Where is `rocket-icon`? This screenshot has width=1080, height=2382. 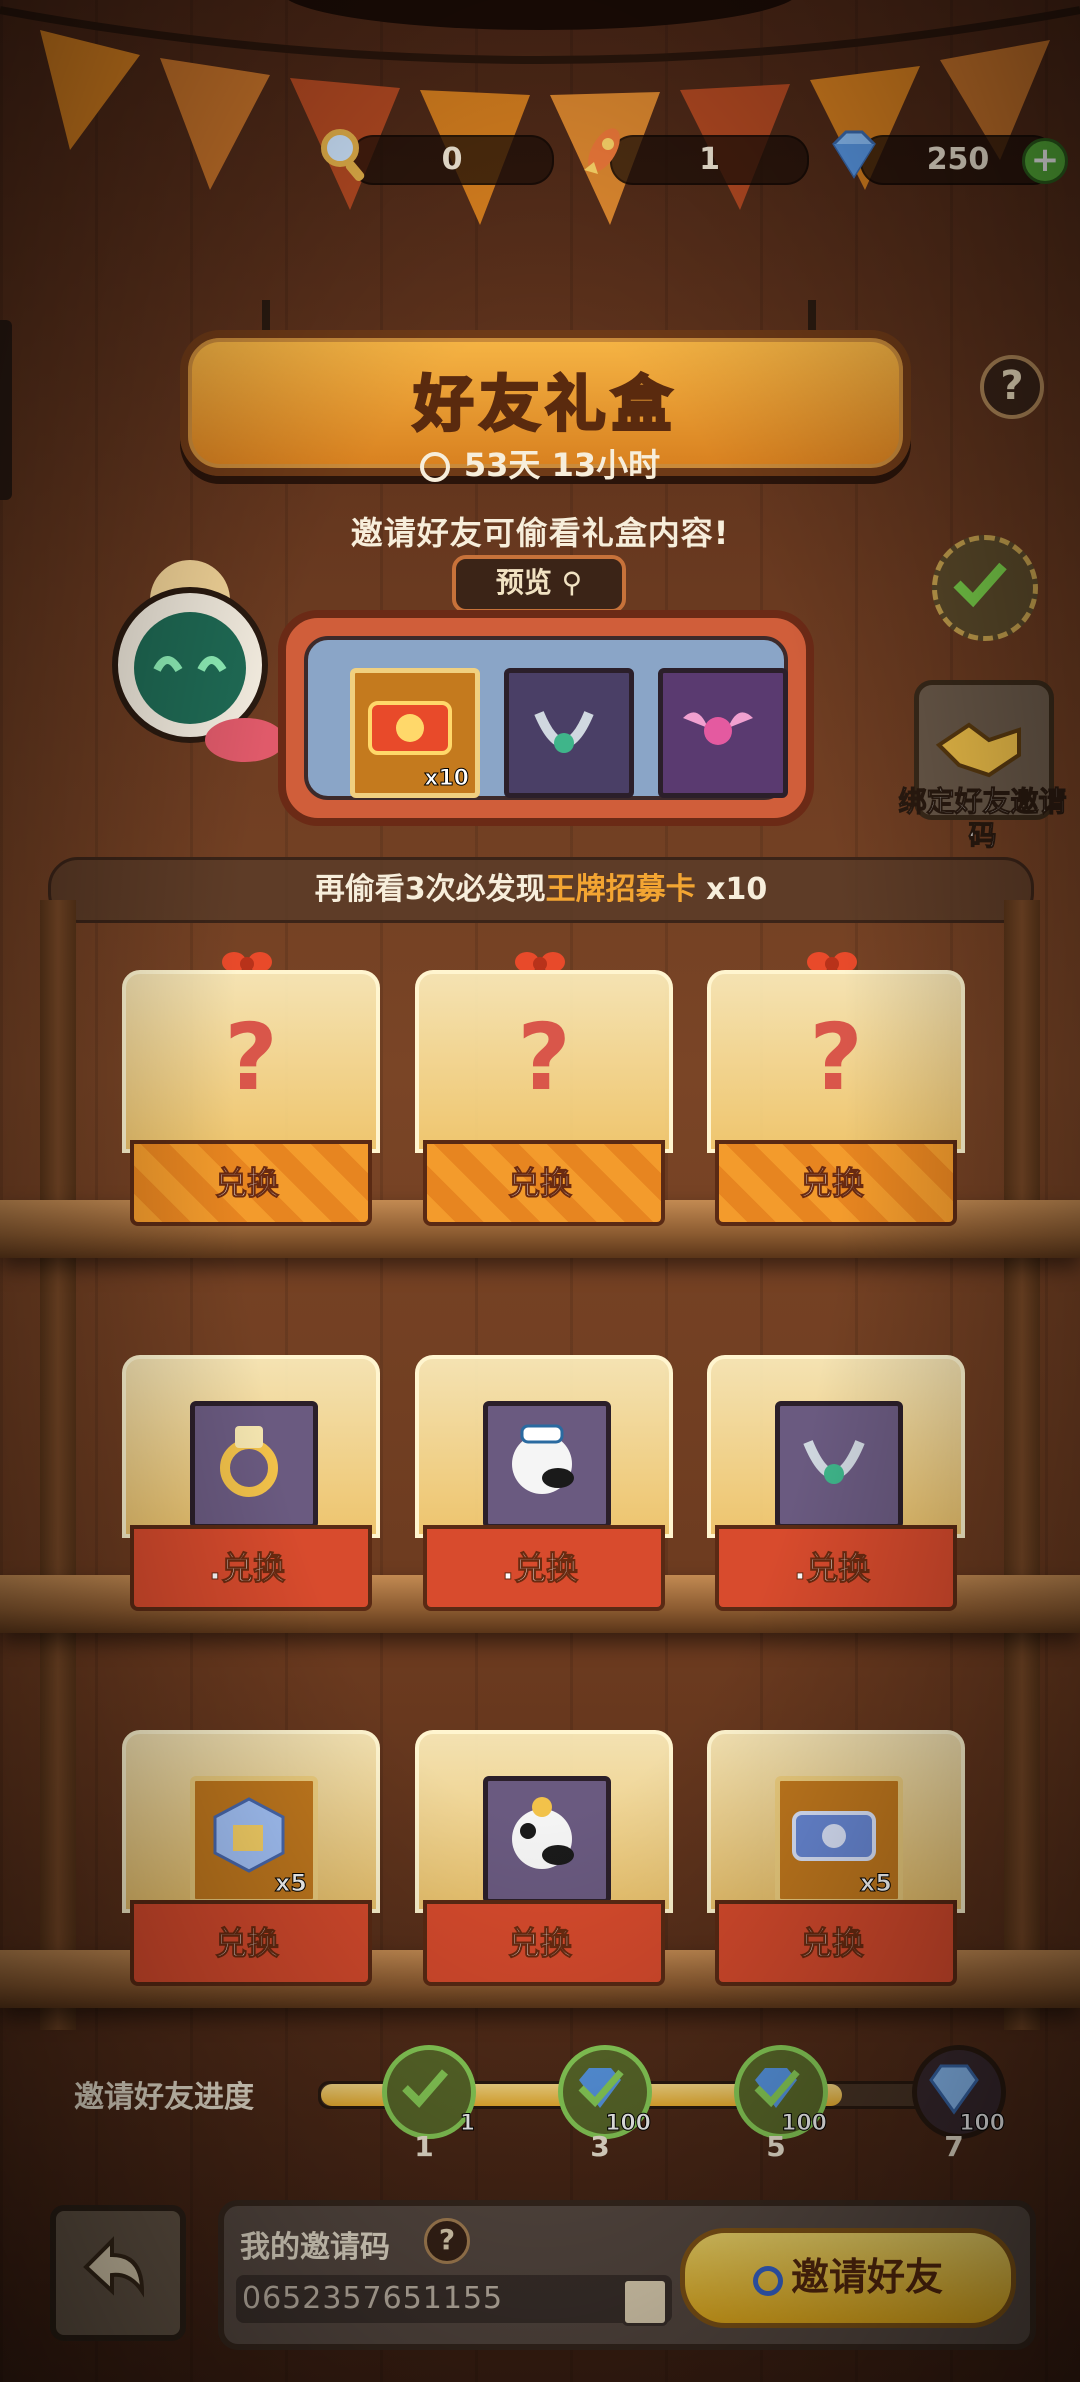 rocket-icon is located at coordinates (602, 151).